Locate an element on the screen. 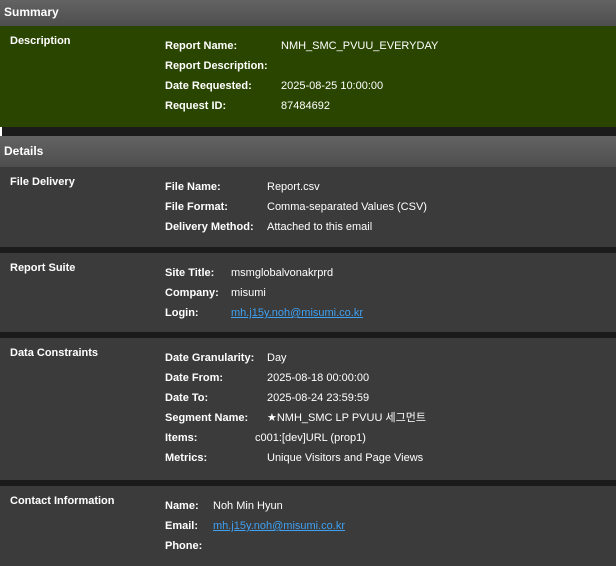 This screenshot has height=566, width=616. date-to-row: Date To: 2025-08-24 23:59:59 is located at coordinates (390, 398).